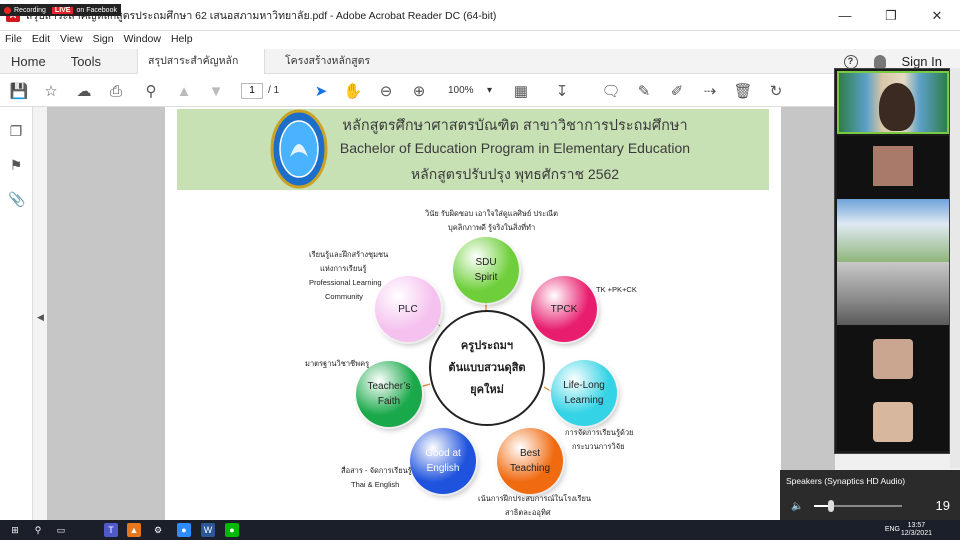 This screenshot has height=540, width=960. Describe the element at coordinates (386, 91) in the screenshot. I see `zoom-out-icon: ⊖` at that location.